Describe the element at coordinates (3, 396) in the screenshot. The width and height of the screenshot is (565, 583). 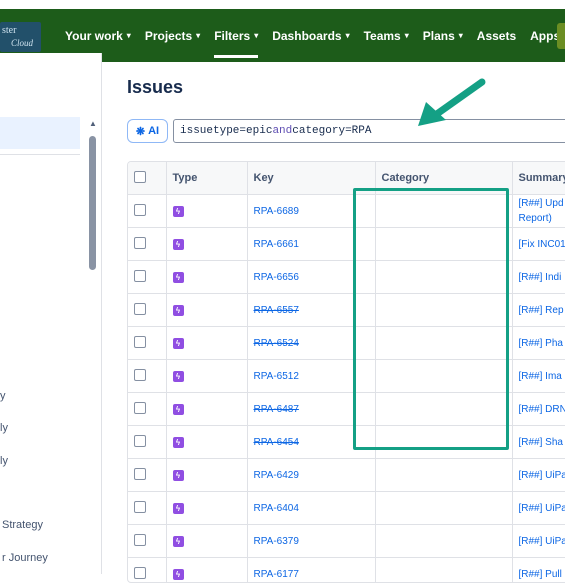
I see `sidebar-item-label: y` at that location.